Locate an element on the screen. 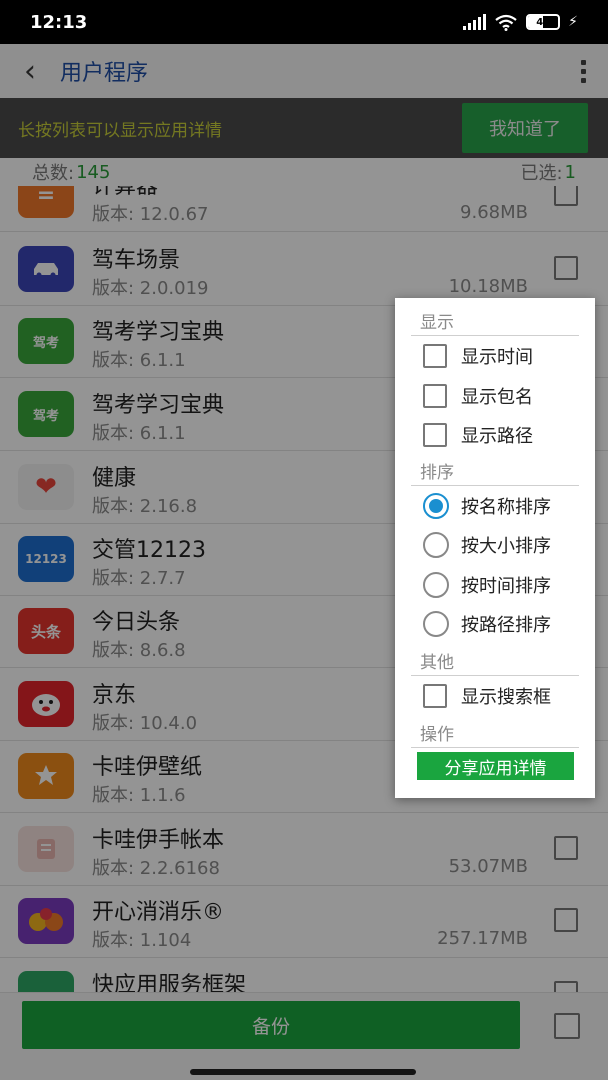 The image size is (608, 1080). menu-item-sort-name: 按名称排序 is located at coordinates (507, 506).